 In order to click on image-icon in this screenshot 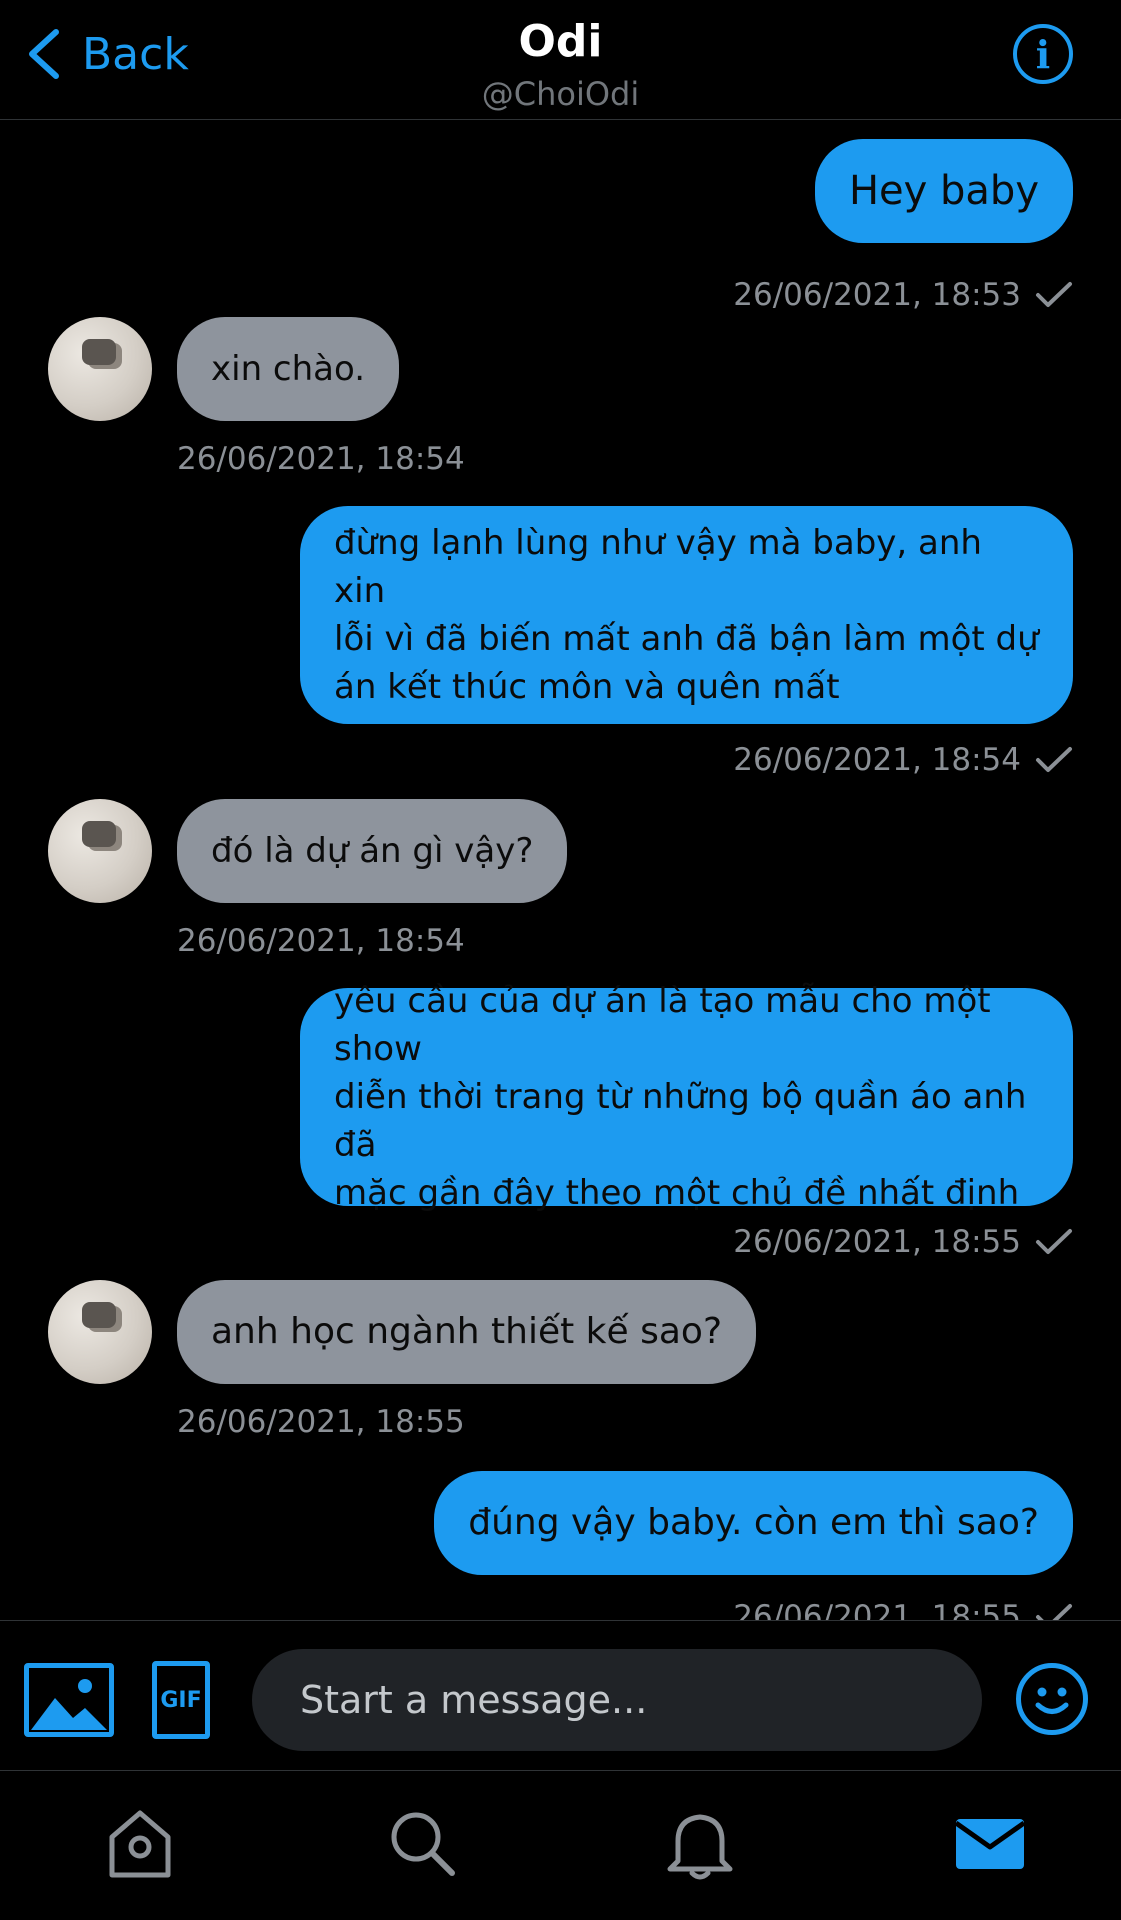, I will do `click(69, 1700)`.